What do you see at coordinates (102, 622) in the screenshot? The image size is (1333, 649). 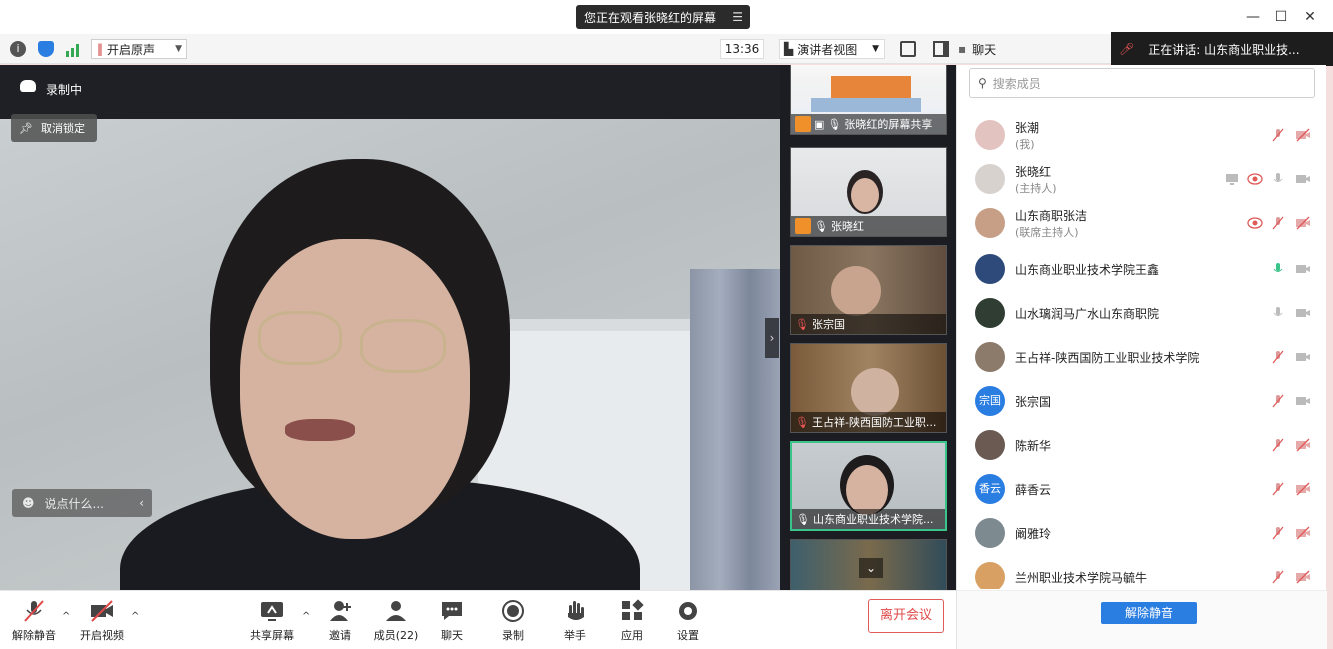 I see `start-video-button: 开启视频` at bounding box center [102, 622].